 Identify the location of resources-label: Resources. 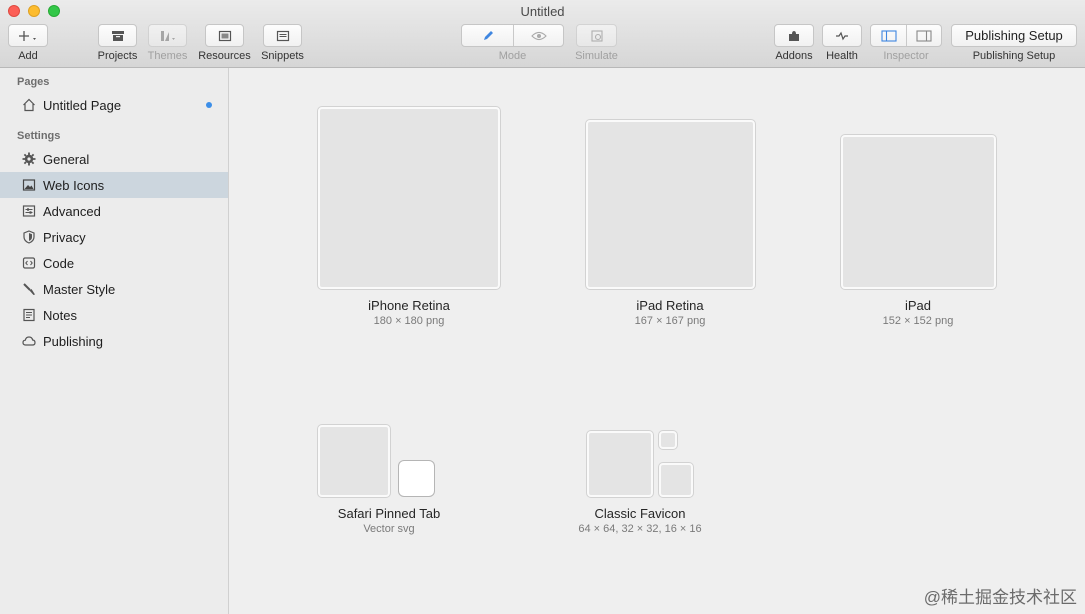
(224, 56).